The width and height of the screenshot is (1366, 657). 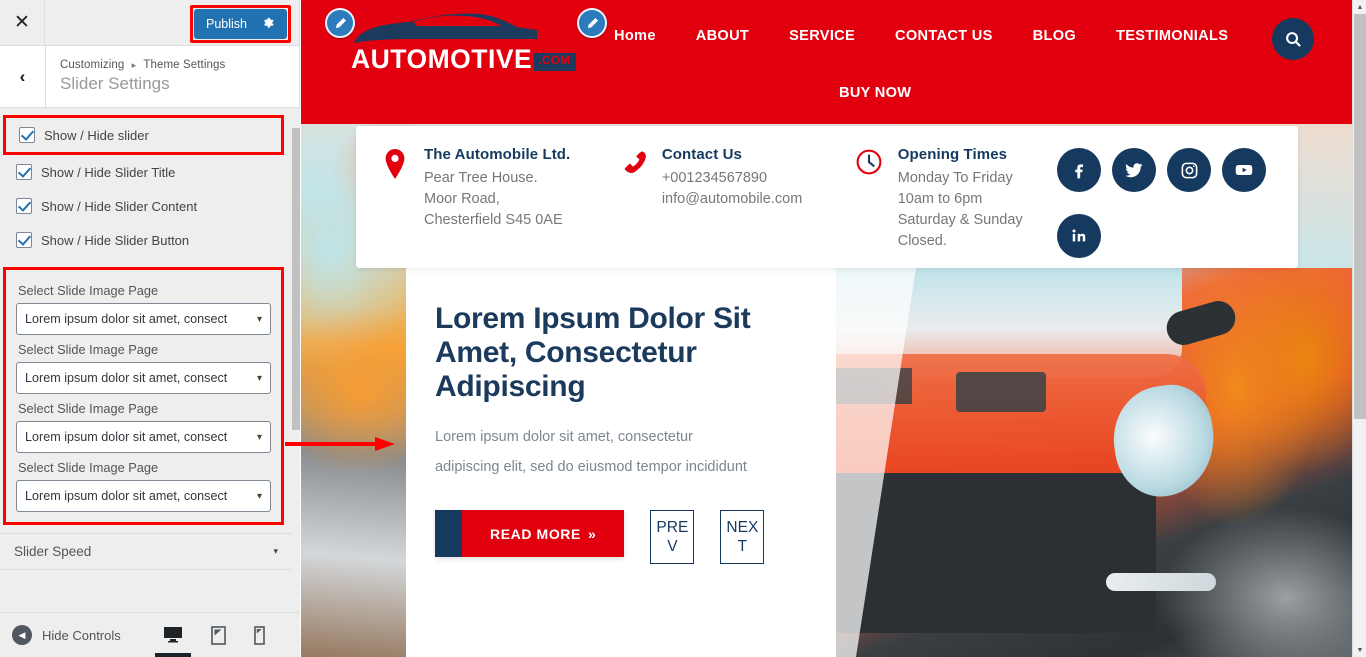 What do you see at coordinates (822, 36) in the screenshot?
I see `nav-item-service: SERVICE` at bounding box center [822, 36].